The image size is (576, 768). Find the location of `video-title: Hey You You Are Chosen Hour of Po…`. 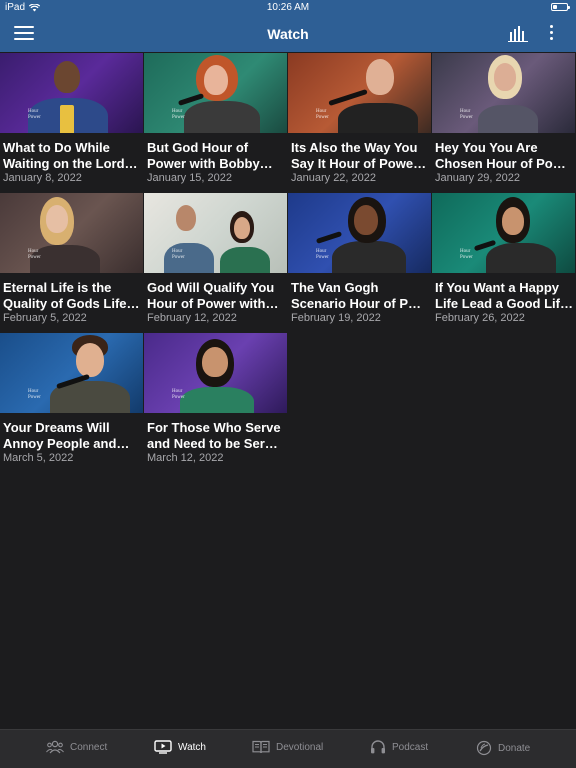

video-title: Hey You You Are Chosen Hour of Po… is located at coordinates (500, 155).